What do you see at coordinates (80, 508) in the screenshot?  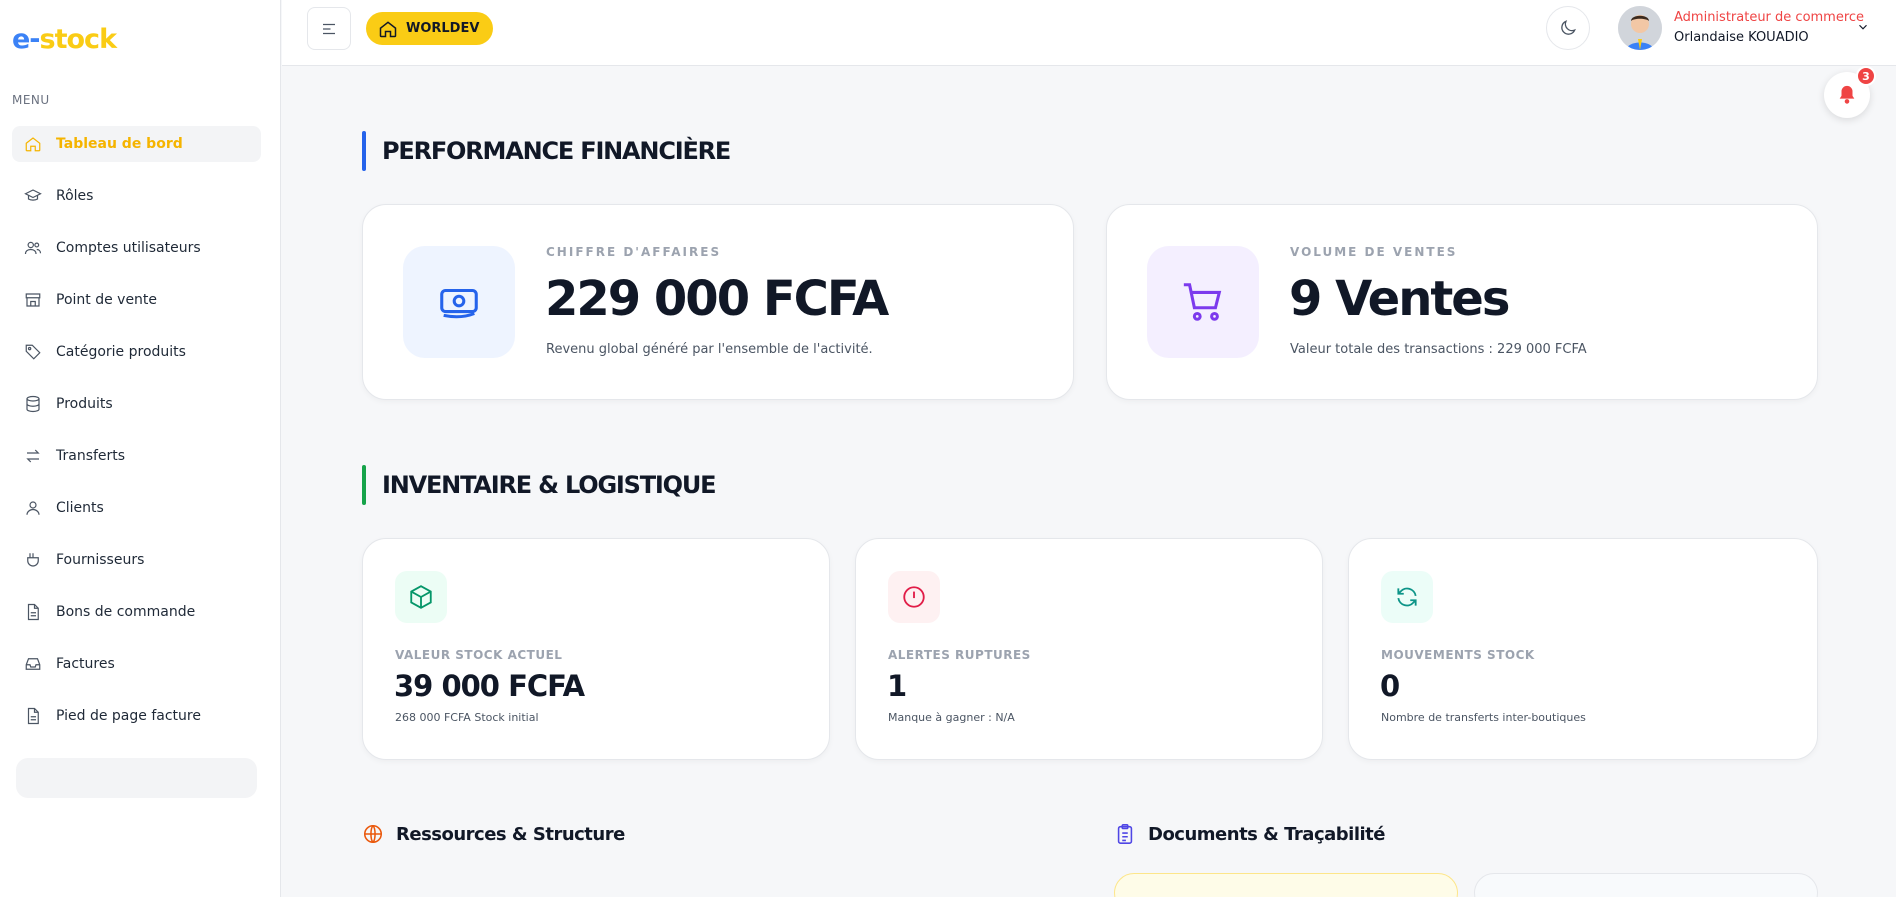 I see `sidebar-item-label: Clients` at bounding box center [80, 508].